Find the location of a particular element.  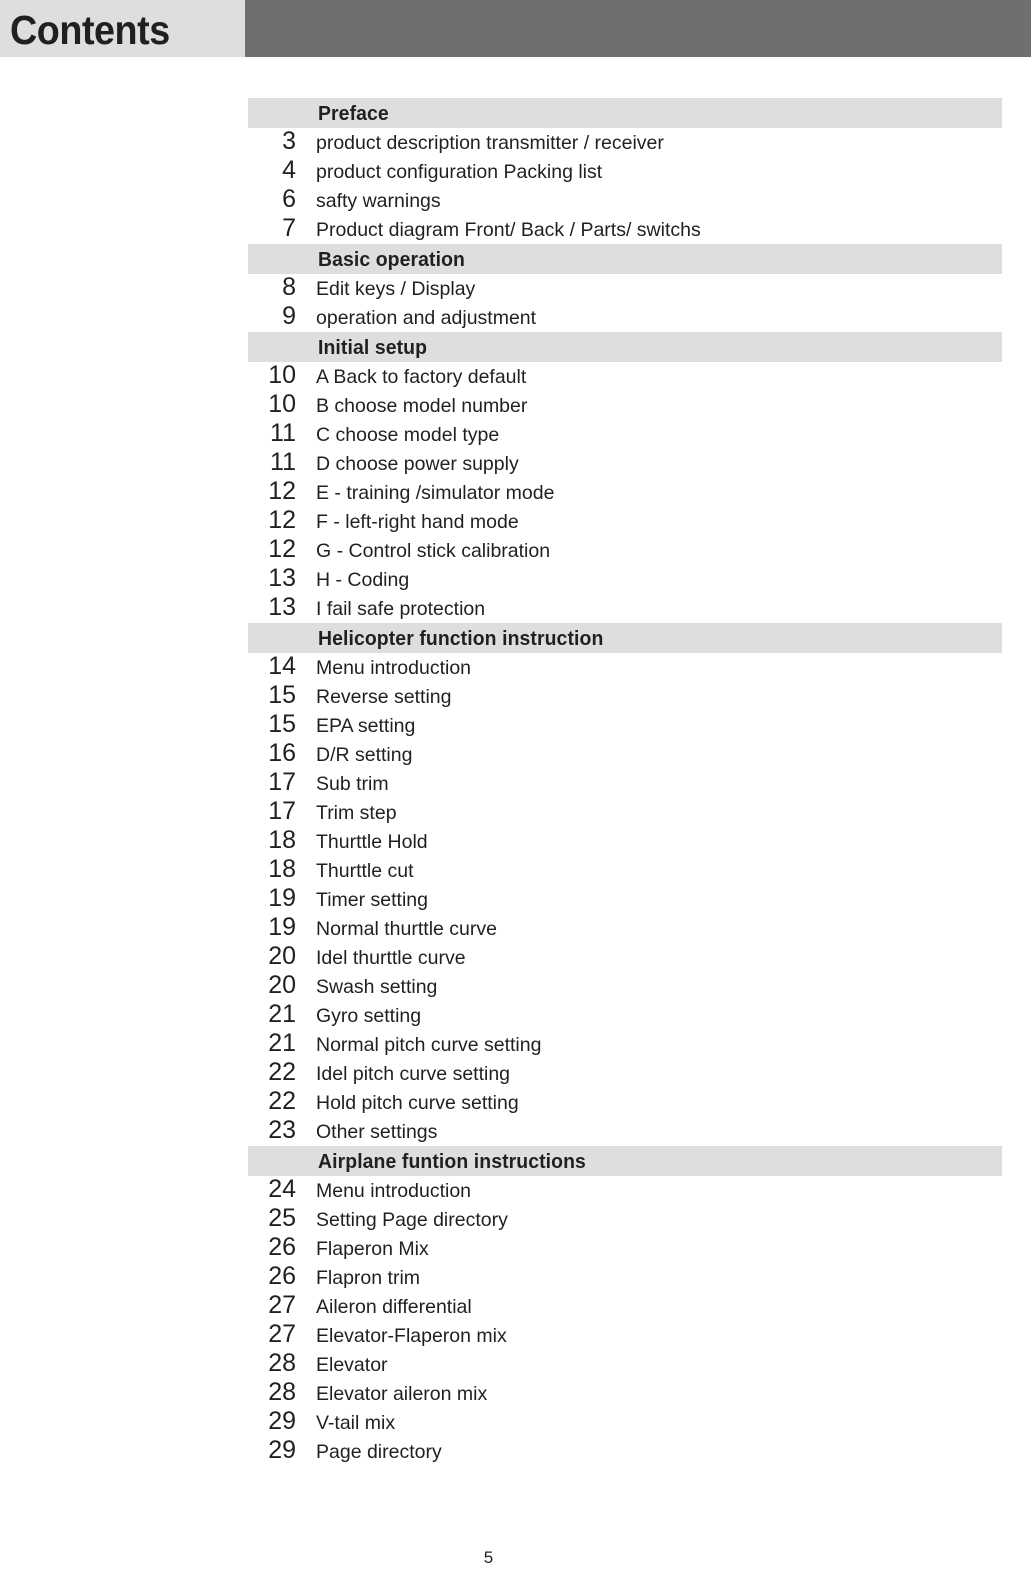

toc-entry: 10 B choose model number is located at coordinates (625, 405).